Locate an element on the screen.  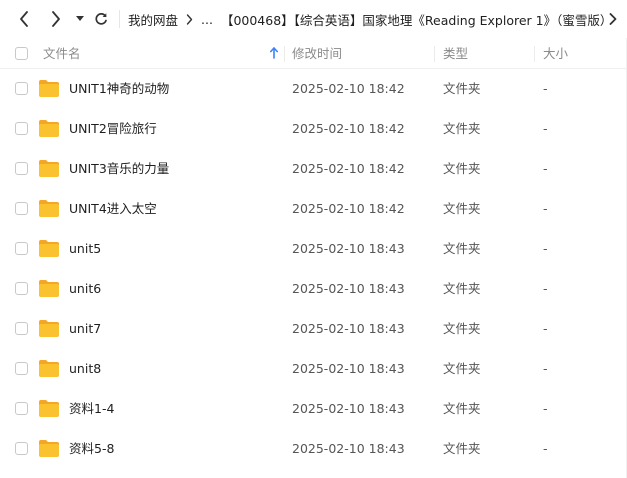
back-button is located at coordinates (24, 19).